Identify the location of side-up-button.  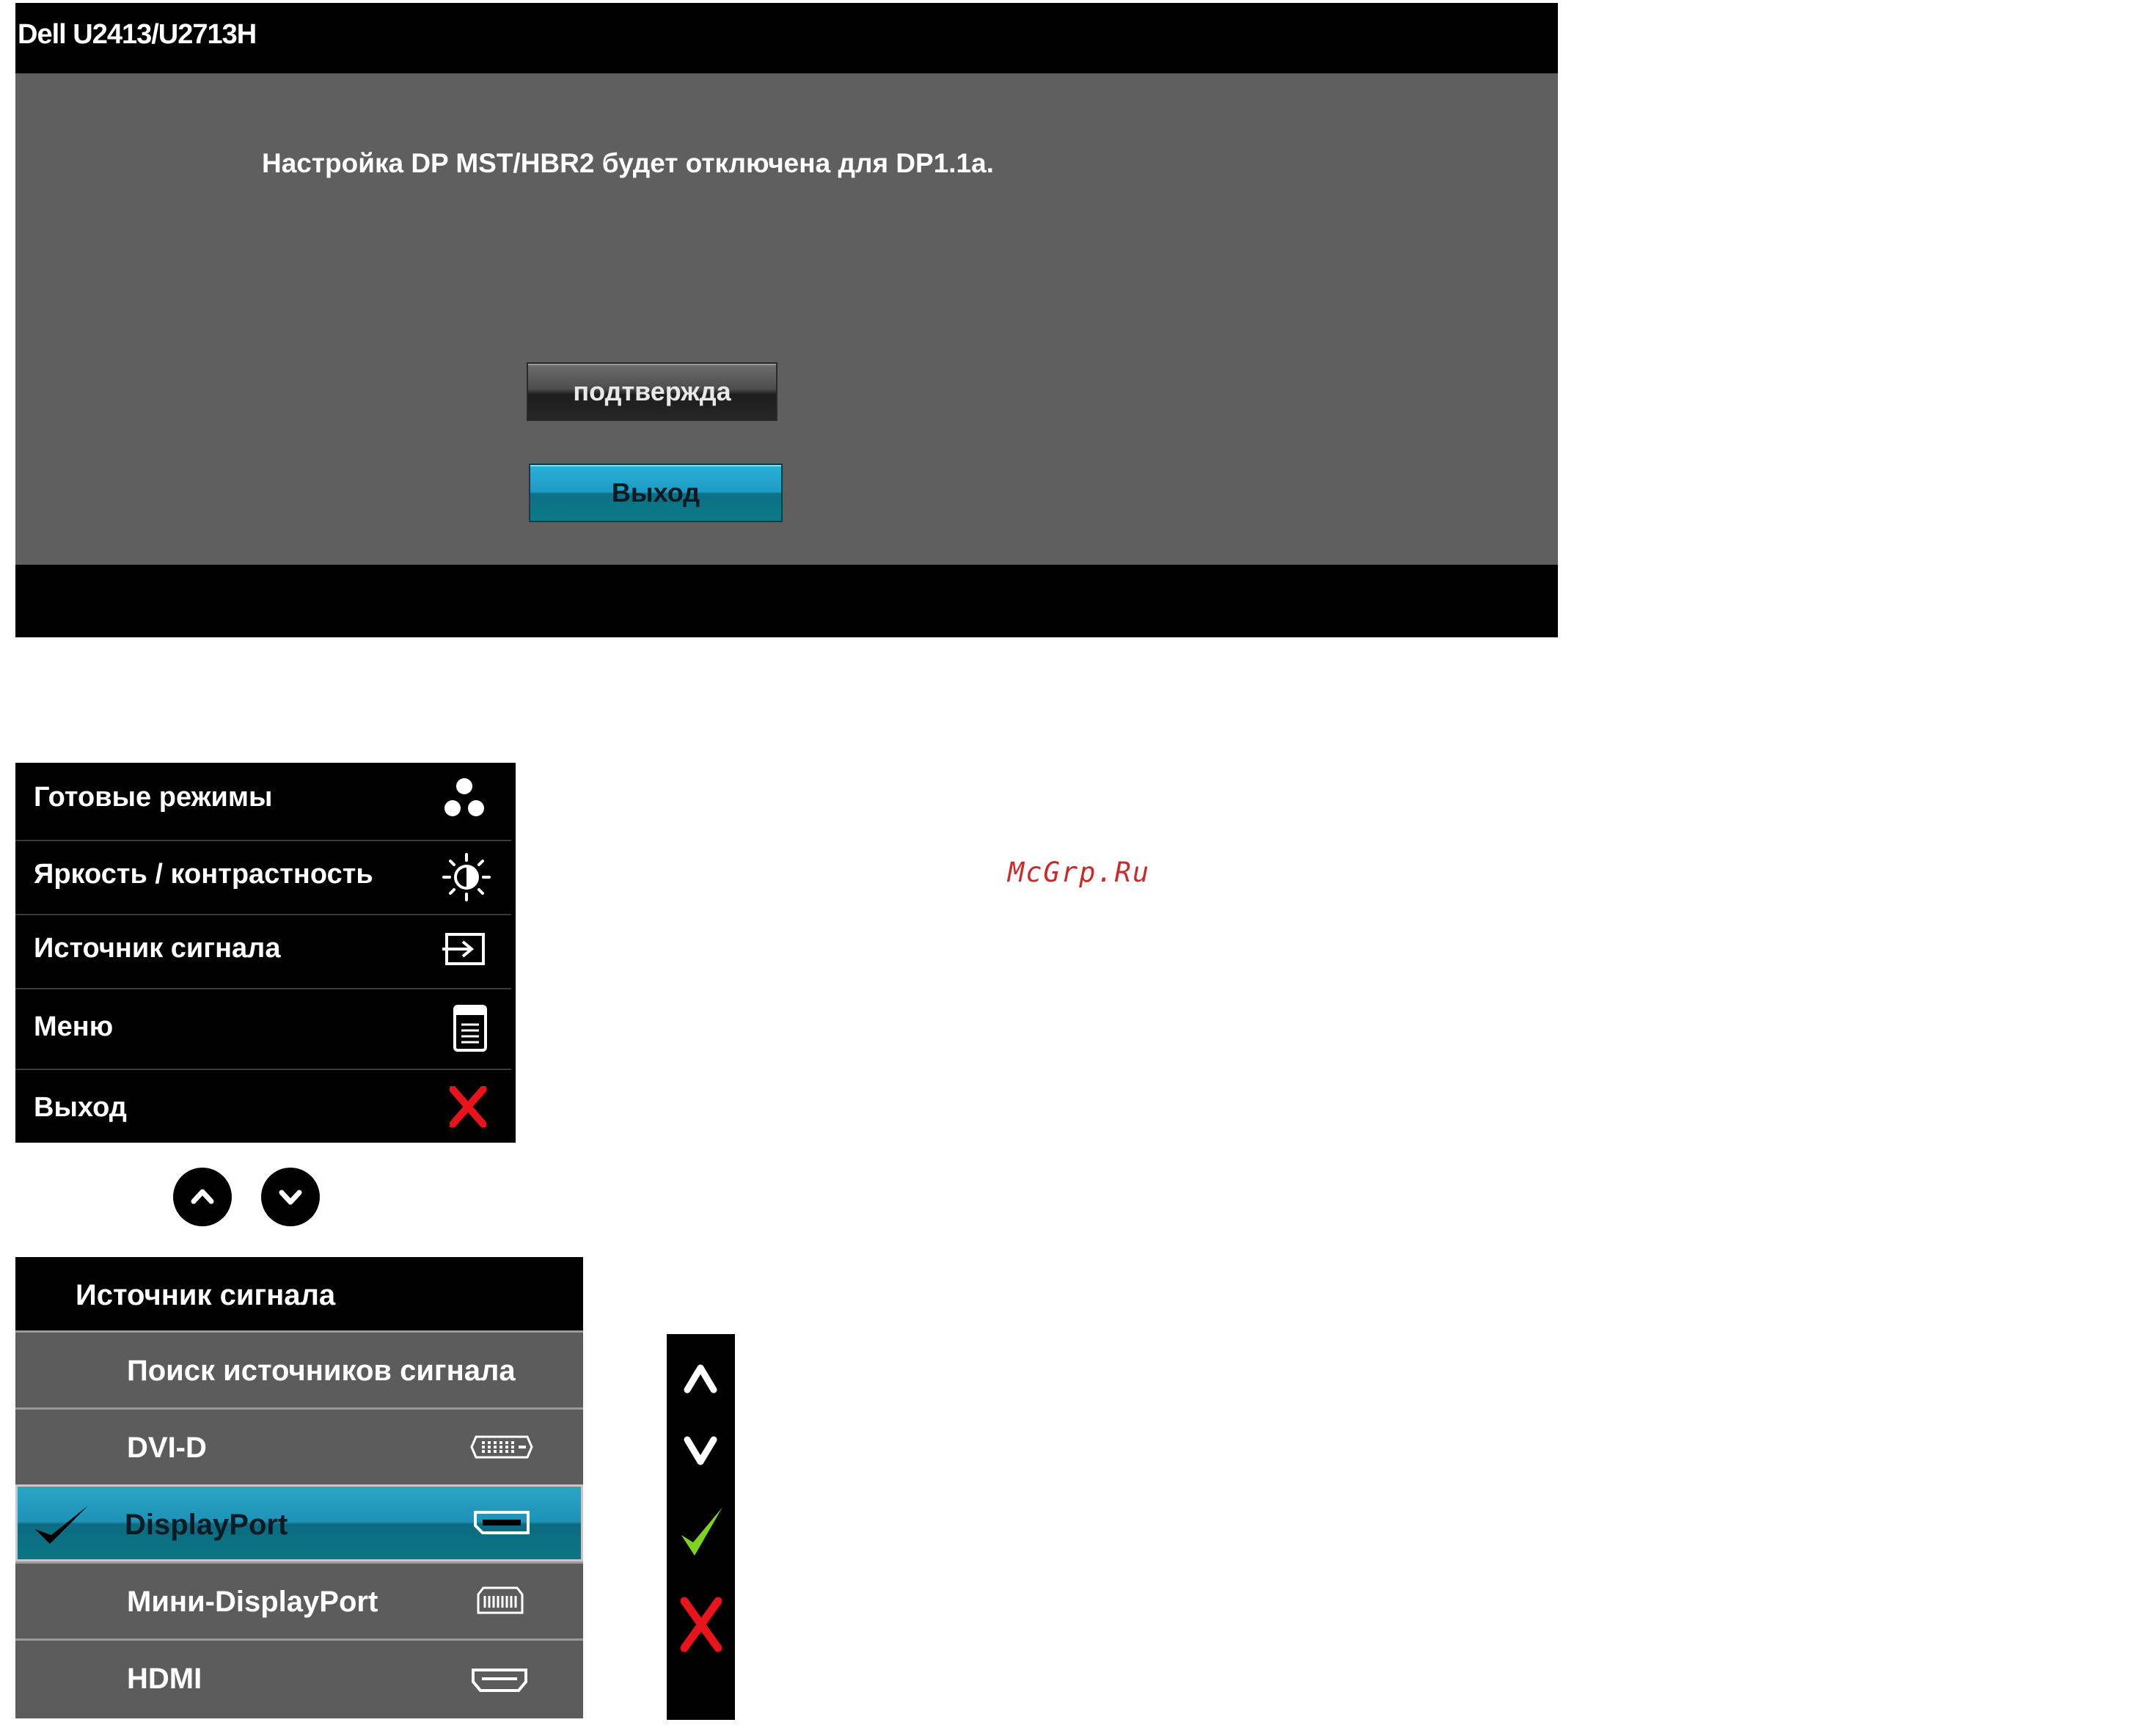
(701, 1382).